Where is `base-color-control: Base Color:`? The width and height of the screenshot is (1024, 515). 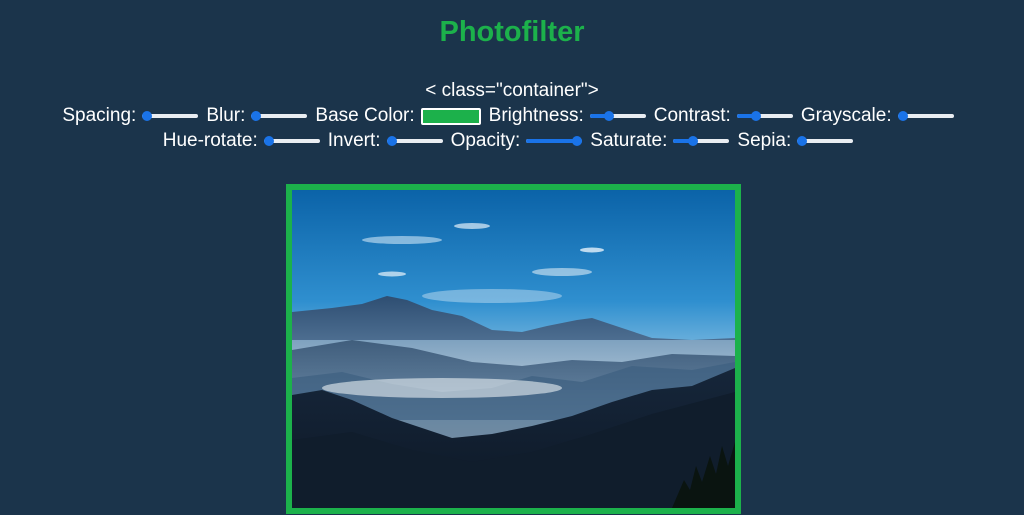
base-color-control: Base Color: is located at coordinates (401, 116).